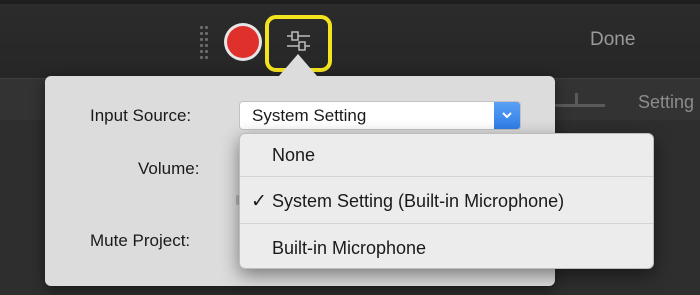 Image resolution: width=700 pixels, height=295 pixels. I want to click on menu-item-label: None, so click(294, 155).